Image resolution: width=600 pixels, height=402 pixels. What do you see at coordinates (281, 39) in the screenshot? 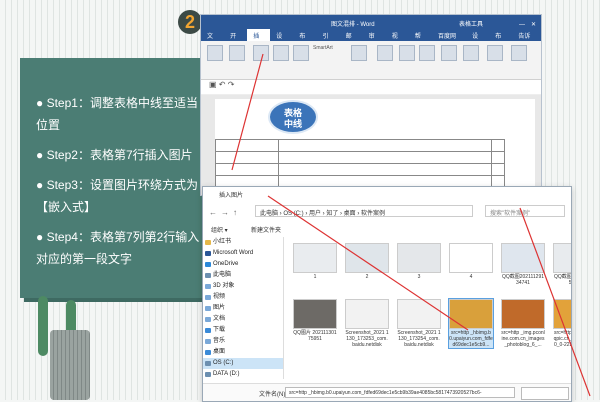
I see `tab-design: 设计` at bounding box center [281, 39].